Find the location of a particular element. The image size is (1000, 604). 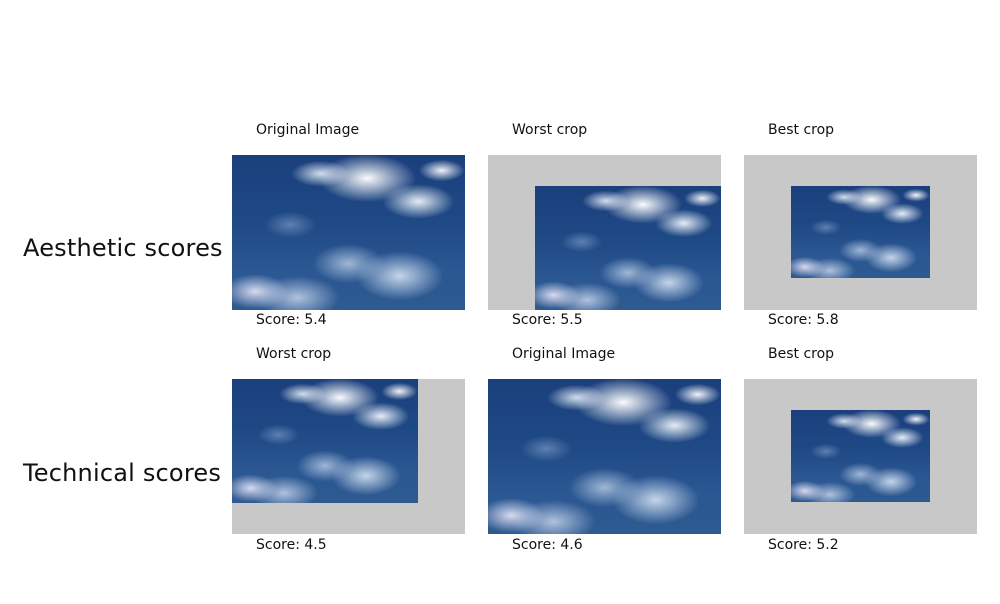

panel-technical-original is located at coordinates (604, 456).